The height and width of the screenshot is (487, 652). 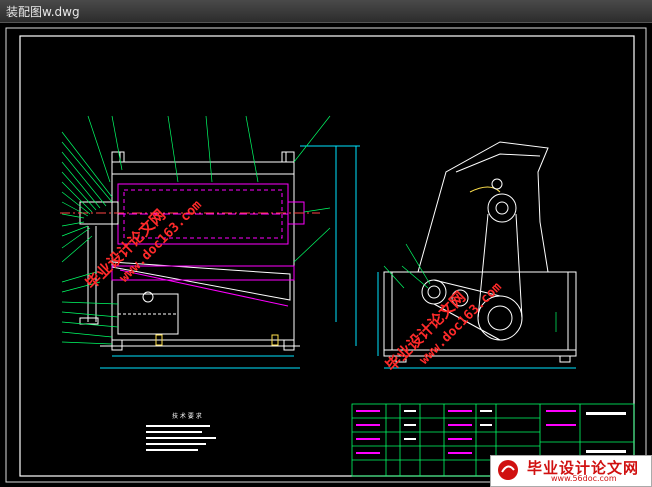 I want to click on tech-requirements: 技 术 要 求, so click(x=181, y=431).